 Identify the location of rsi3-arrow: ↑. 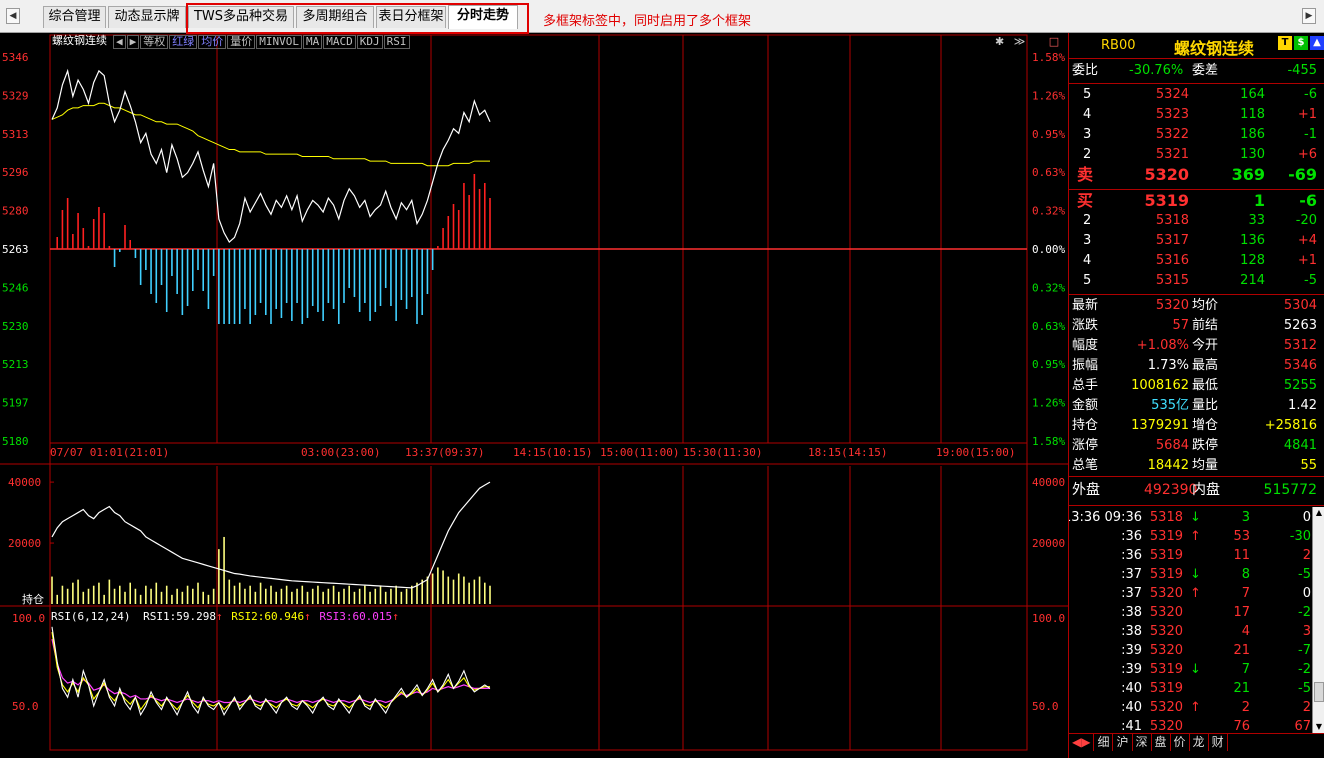
(395, 616).